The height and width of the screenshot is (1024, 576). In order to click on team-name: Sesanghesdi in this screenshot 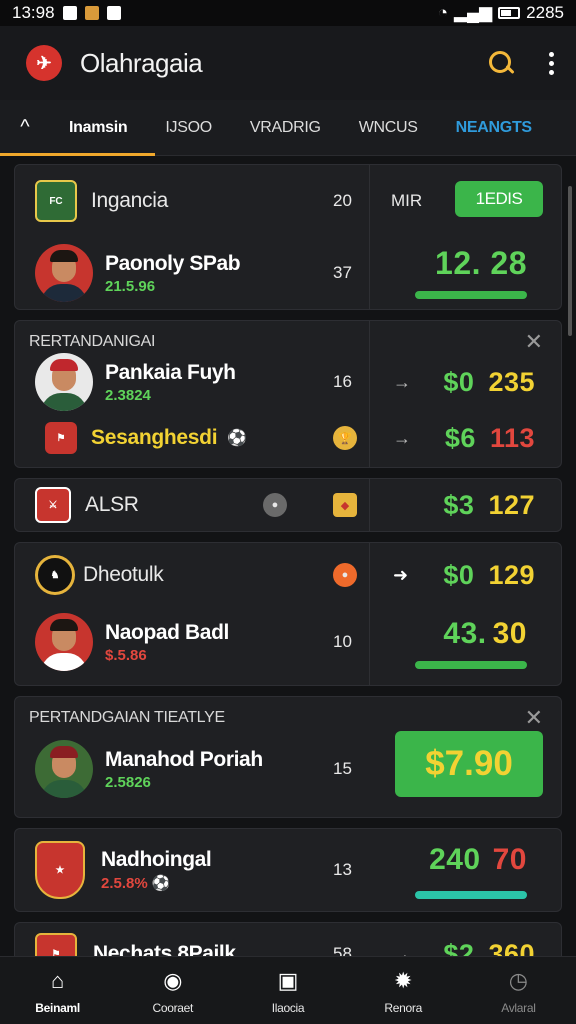, I will do `click(154, 437)`.